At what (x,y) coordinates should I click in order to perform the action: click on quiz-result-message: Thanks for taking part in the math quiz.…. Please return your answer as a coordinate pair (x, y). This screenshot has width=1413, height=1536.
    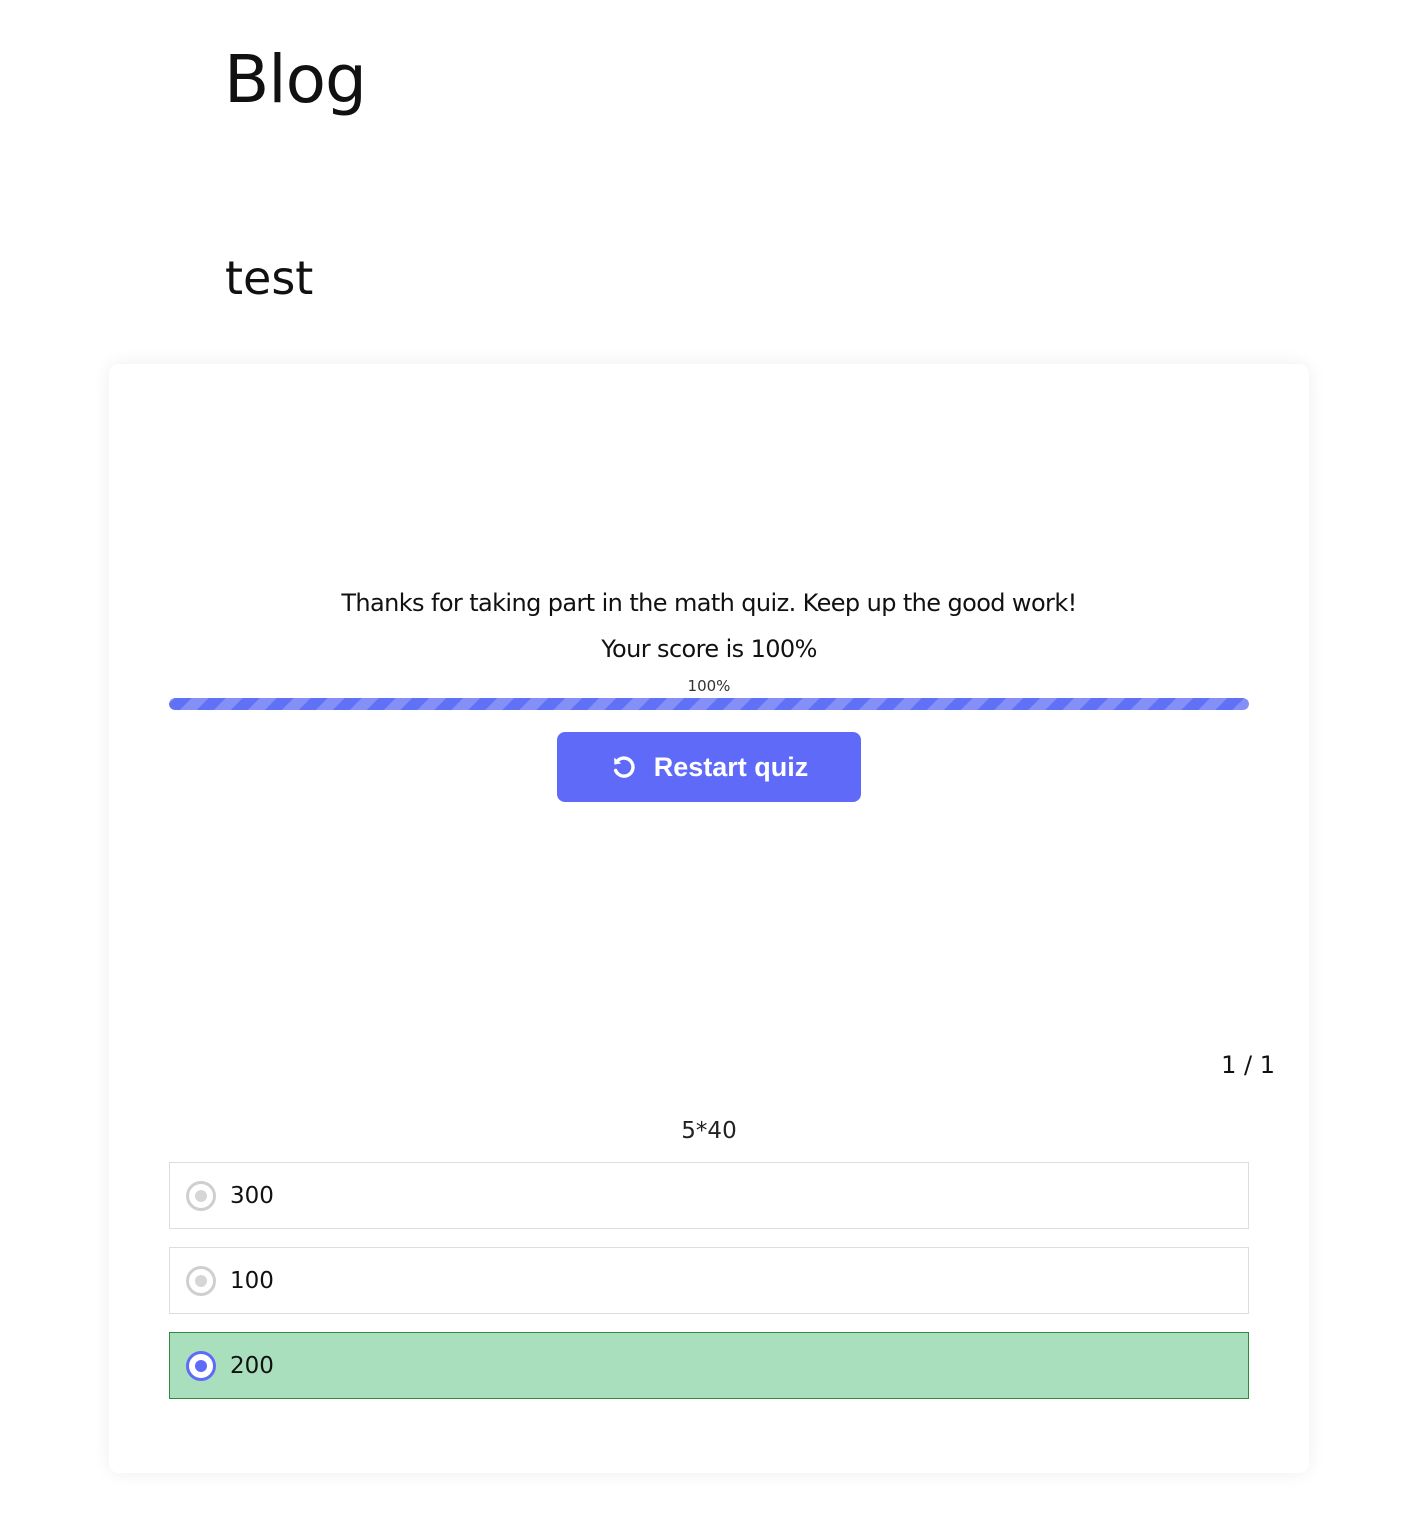
    Looking at the image, I should click on (709, 603).